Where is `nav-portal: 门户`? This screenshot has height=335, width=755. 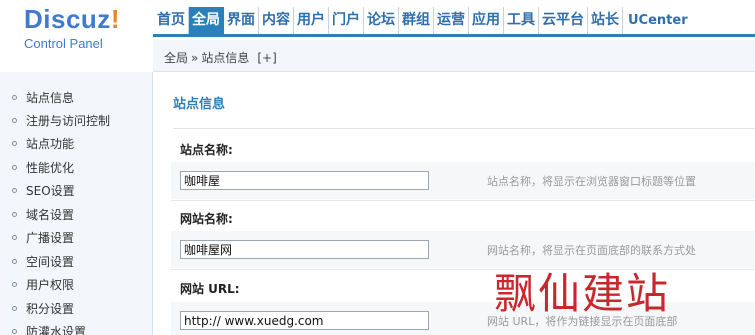
nav-portal: 门户 is located at coordinates (346, 20).